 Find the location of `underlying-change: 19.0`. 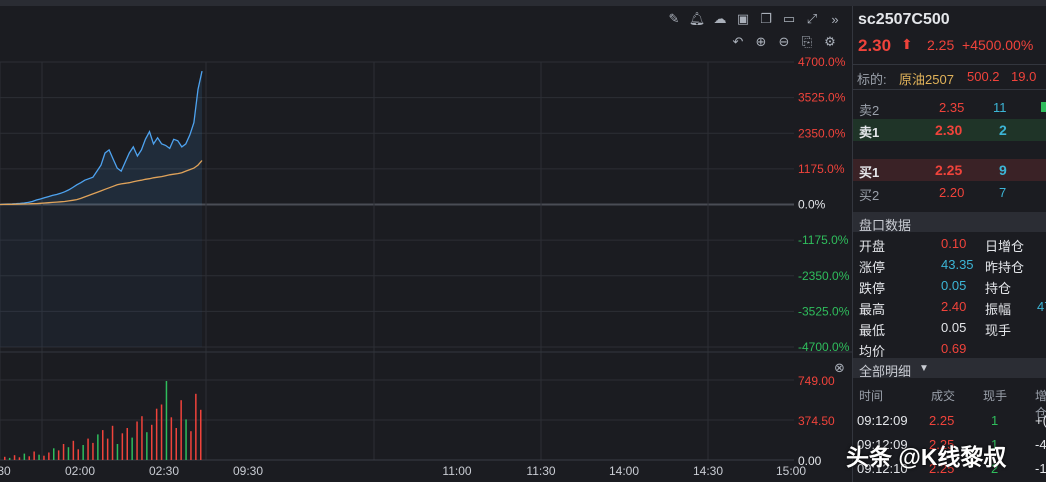

underlying-change: 19.0 is located at coordinates (1024, 76).